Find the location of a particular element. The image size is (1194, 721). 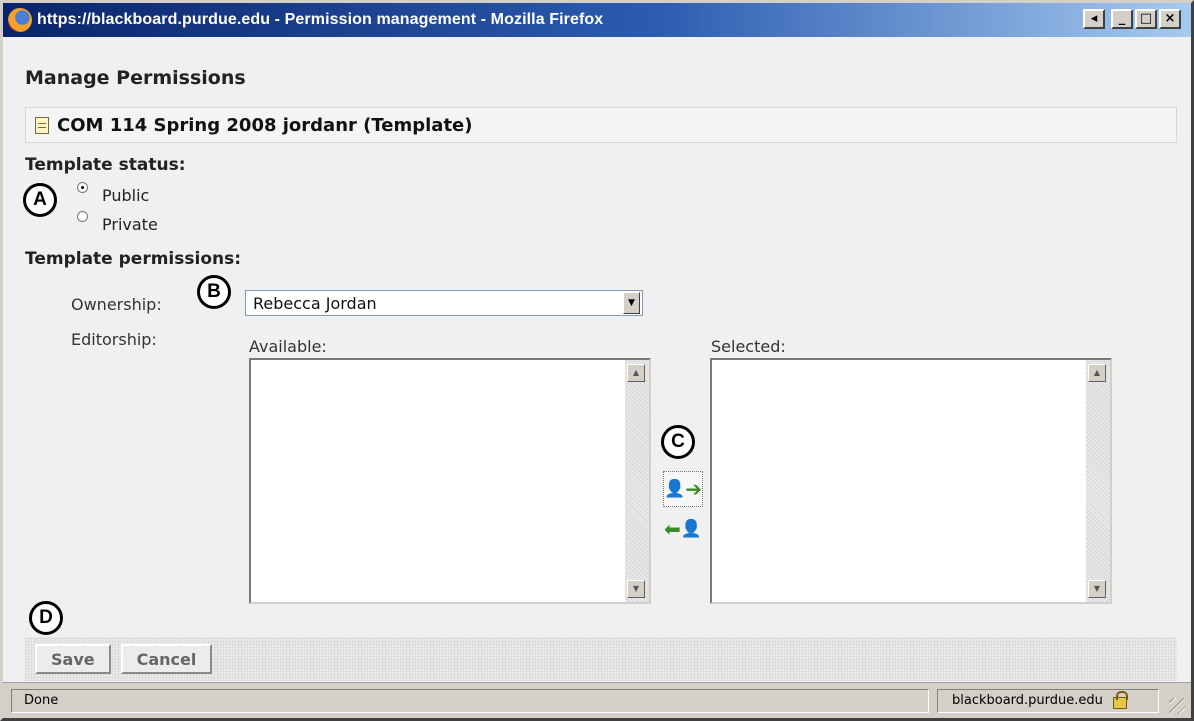

selected-scrollbar: ▲ ▼ is located at coordinates (1098, 481).